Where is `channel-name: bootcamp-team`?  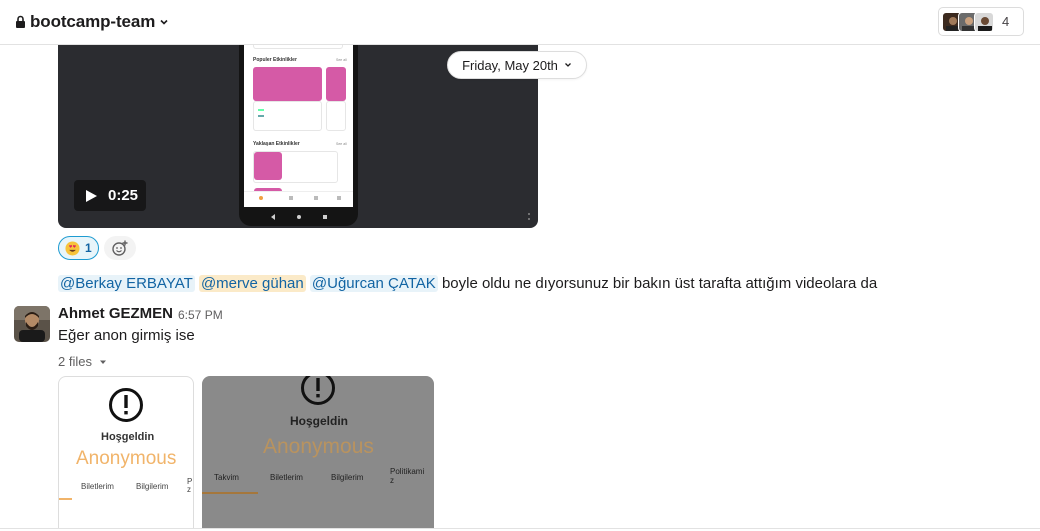
channel-name: bootcamp-team is located at coordinates (93, 21).